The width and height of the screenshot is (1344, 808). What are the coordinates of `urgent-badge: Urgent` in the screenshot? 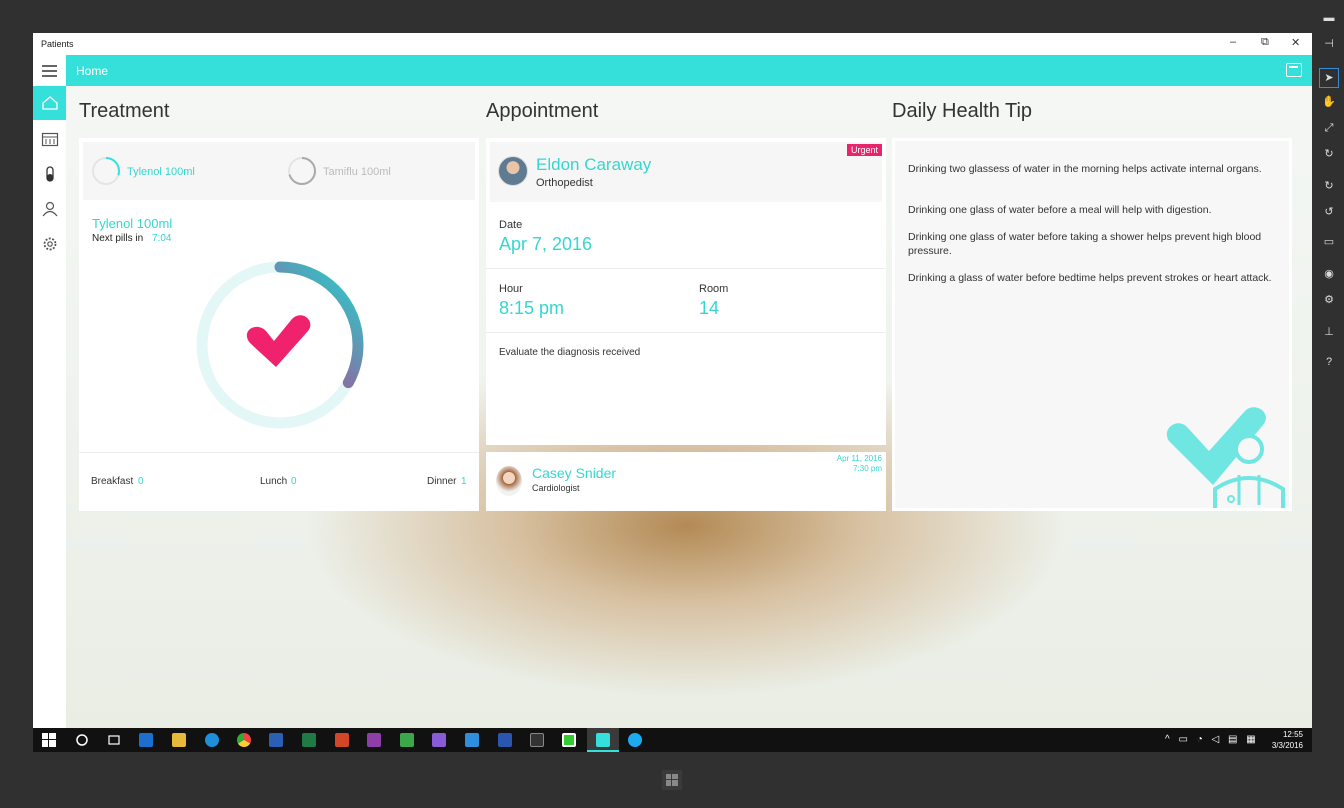 It's located at (864, 150).